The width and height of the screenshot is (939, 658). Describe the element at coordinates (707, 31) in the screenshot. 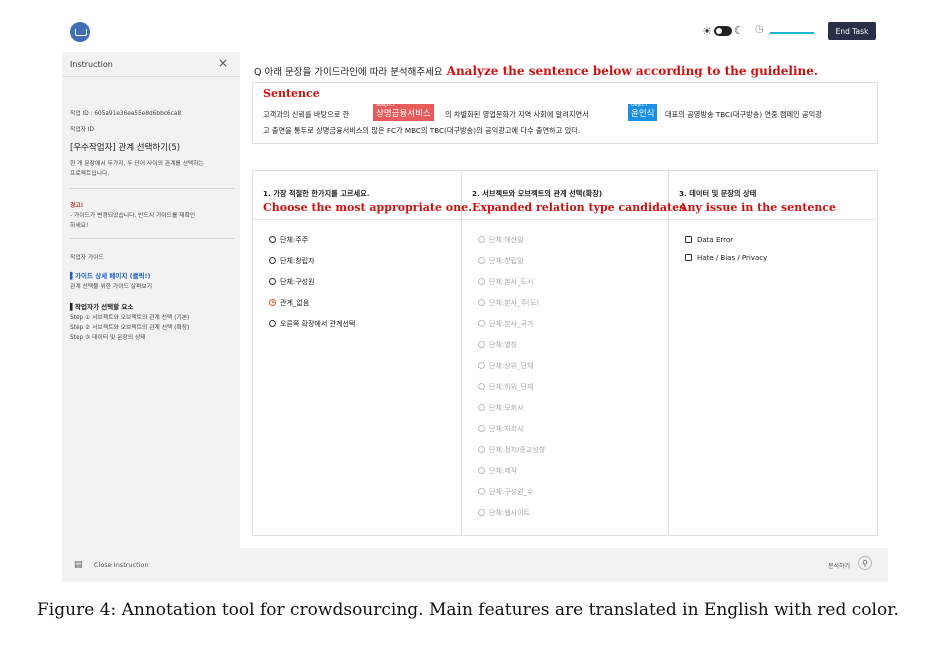

I see `sun-icon: ☀` at that location.